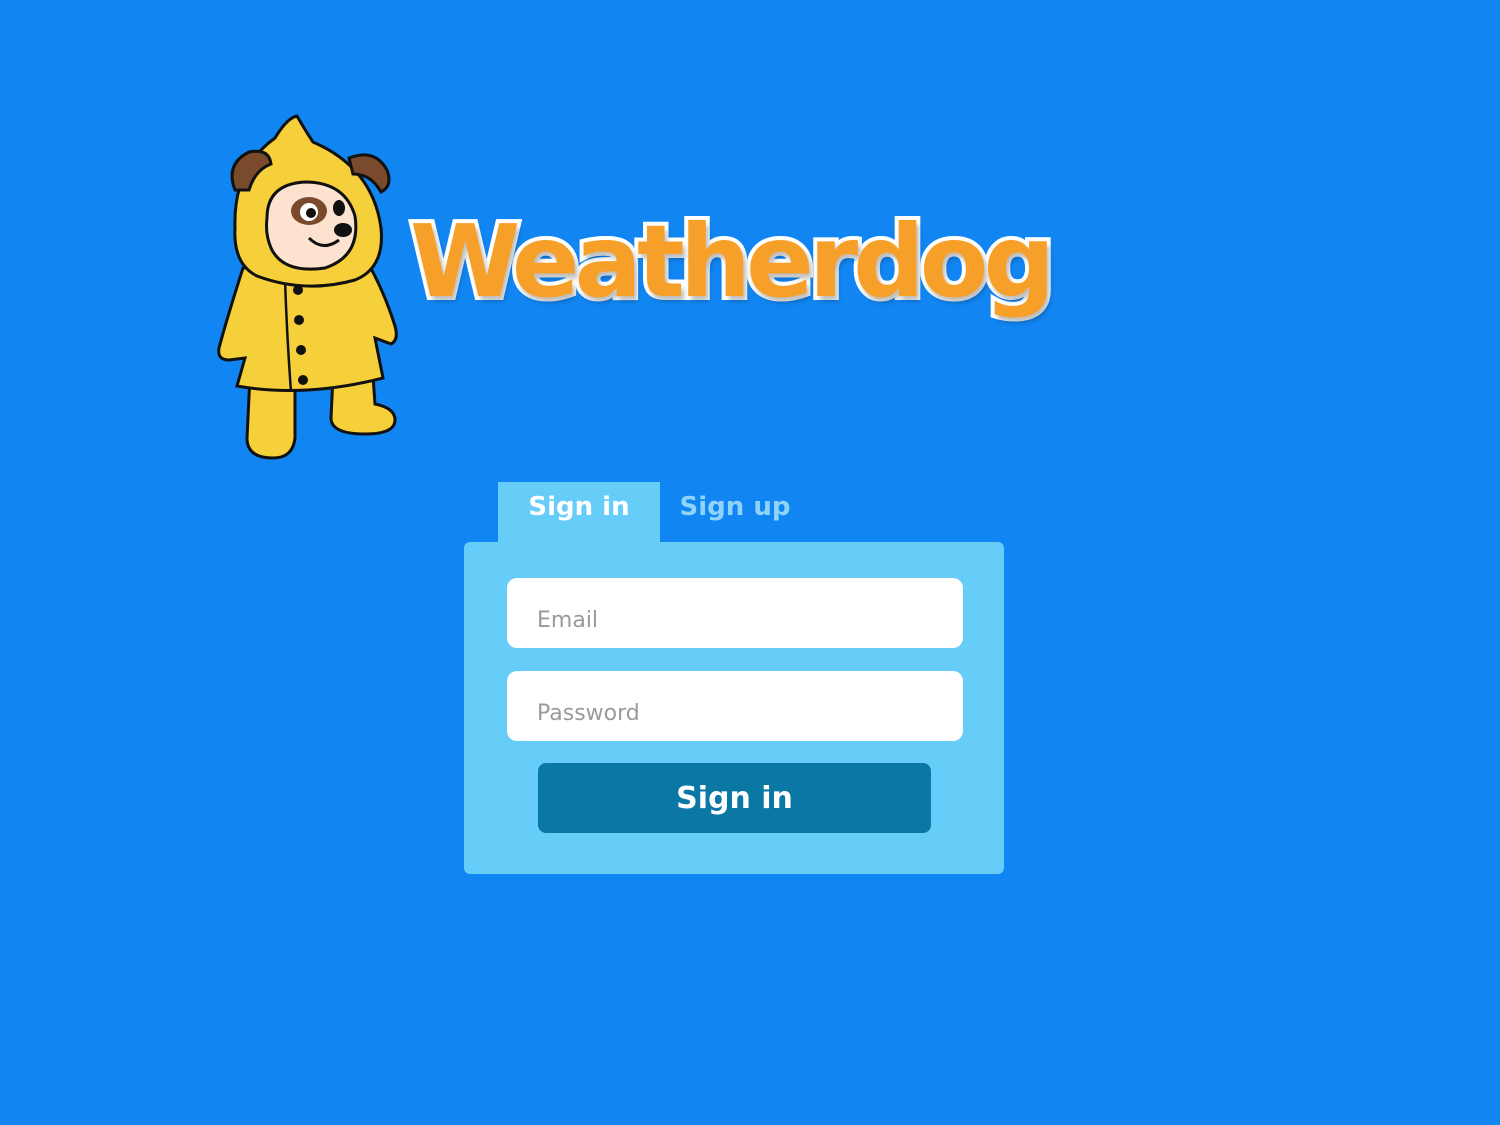 The image size is (1500, 1125). I want to click on tab-sign-in: Sign in, so click(579, 512).